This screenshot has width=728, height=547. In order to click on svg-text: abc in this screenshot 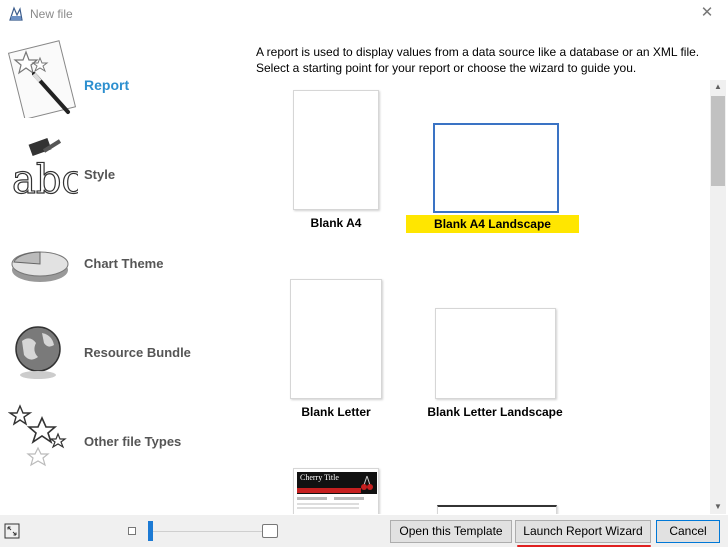, I will do `click(45, 180)`.